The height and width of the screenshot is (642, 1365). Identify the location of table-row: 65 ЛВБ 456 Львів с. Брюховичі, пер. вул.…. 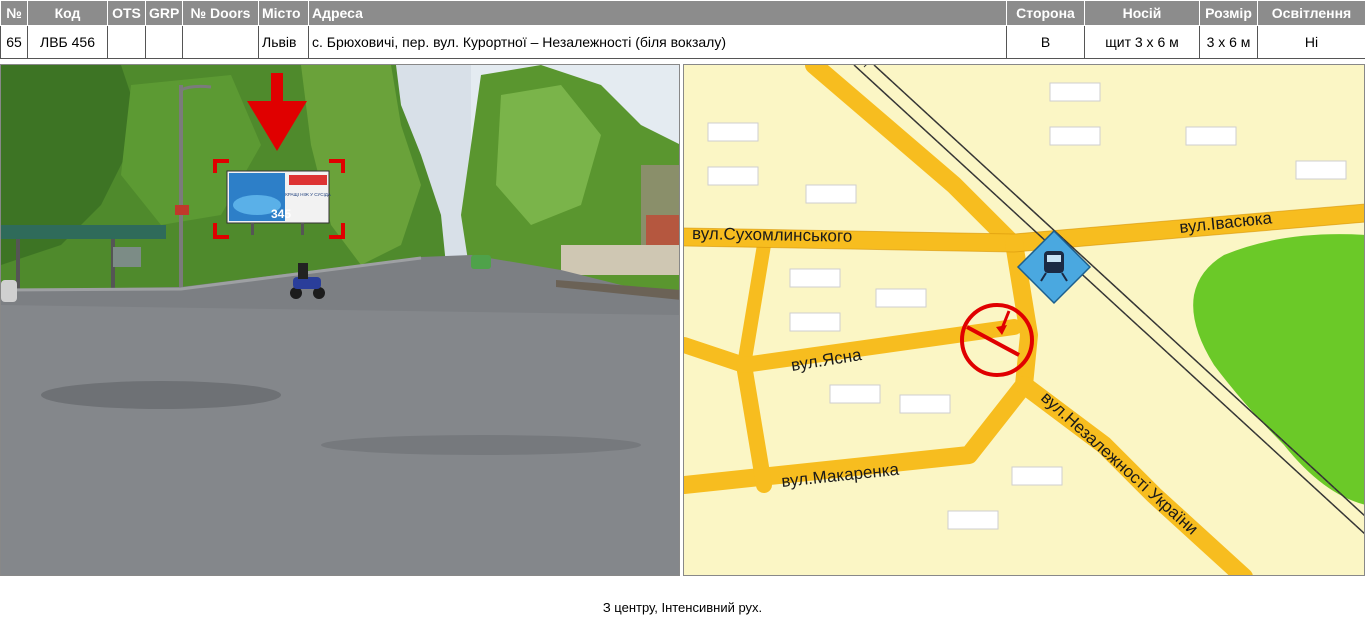
(682, 42).